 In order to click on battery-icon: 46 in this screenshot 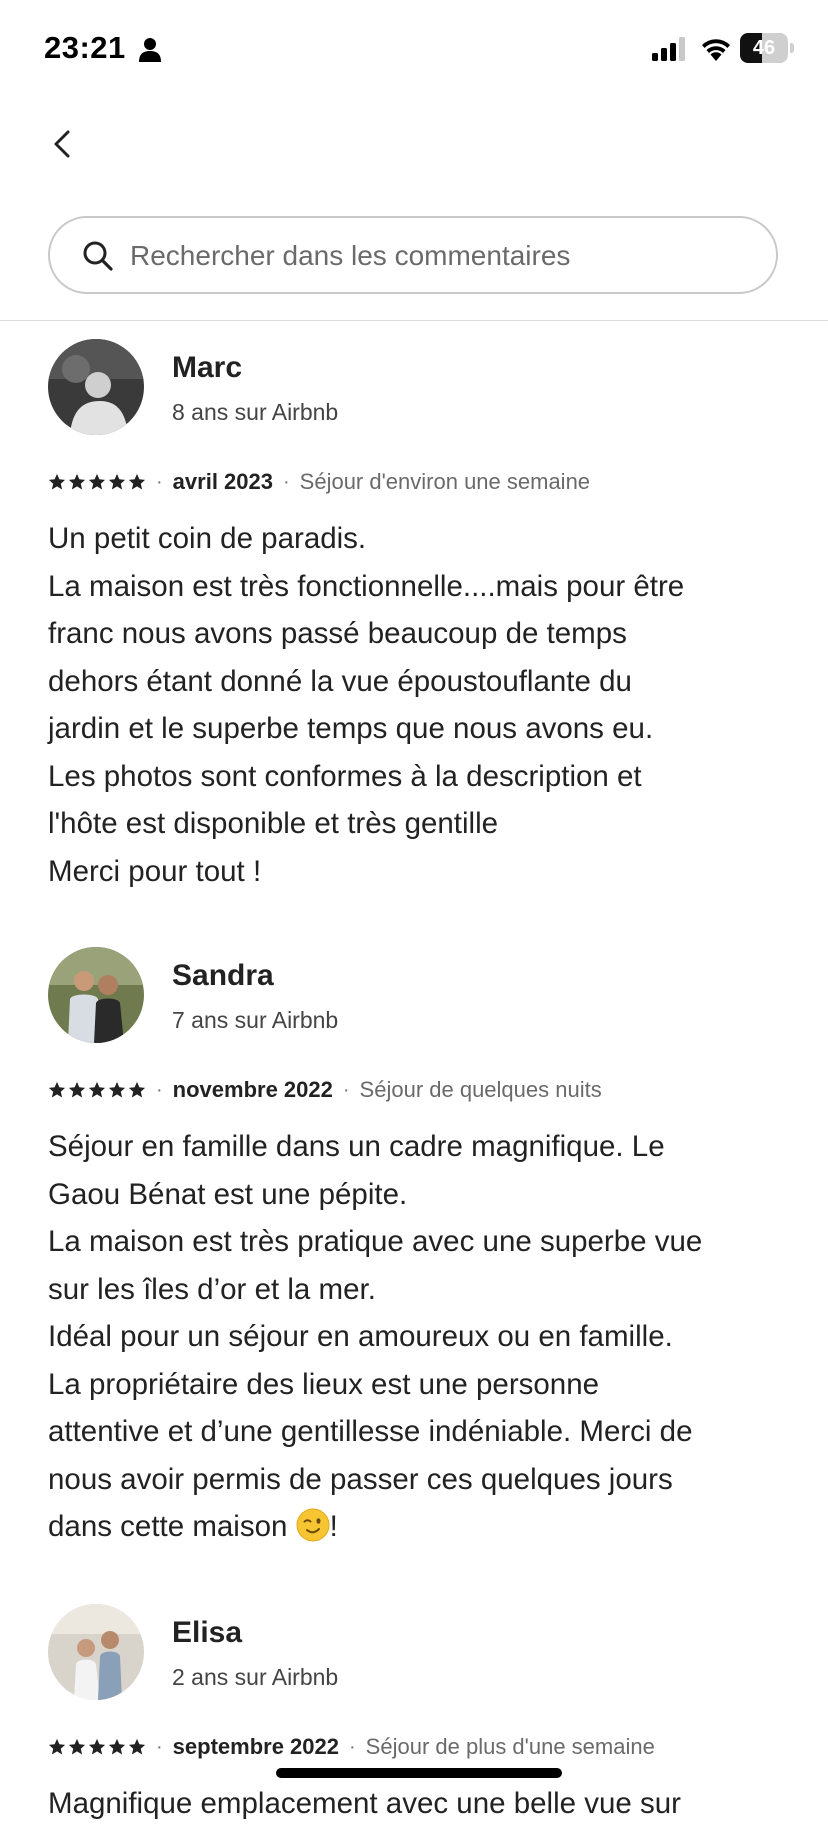, I will do `click(768, 48)`.